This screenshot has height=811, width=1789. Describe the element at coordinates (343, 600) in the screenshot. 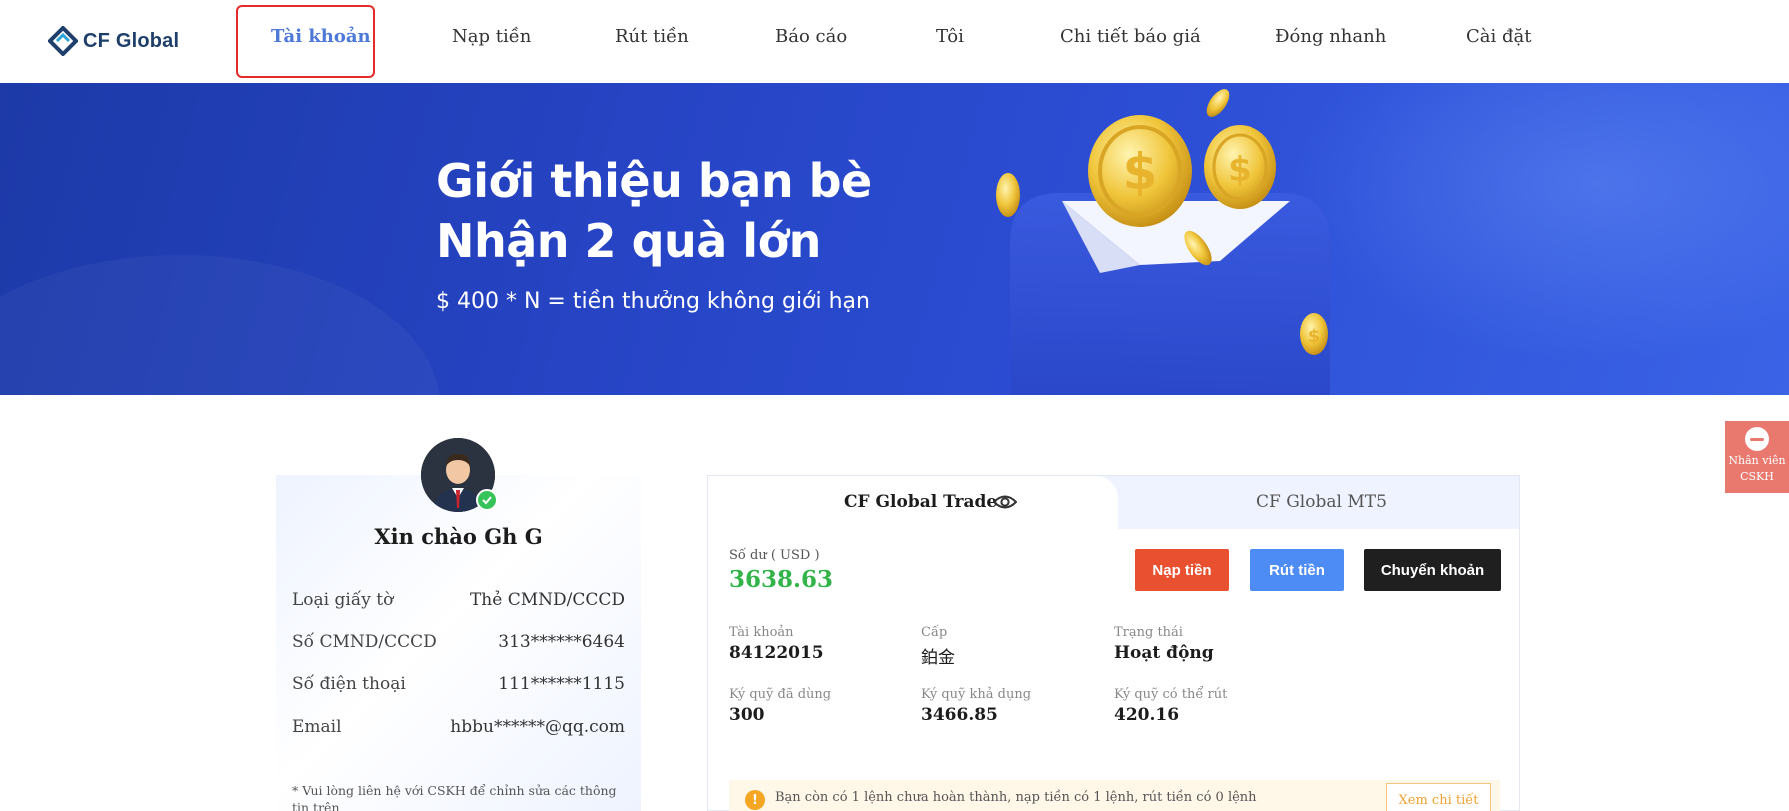

I see `info-key: Loại giấy tờ` at that location.